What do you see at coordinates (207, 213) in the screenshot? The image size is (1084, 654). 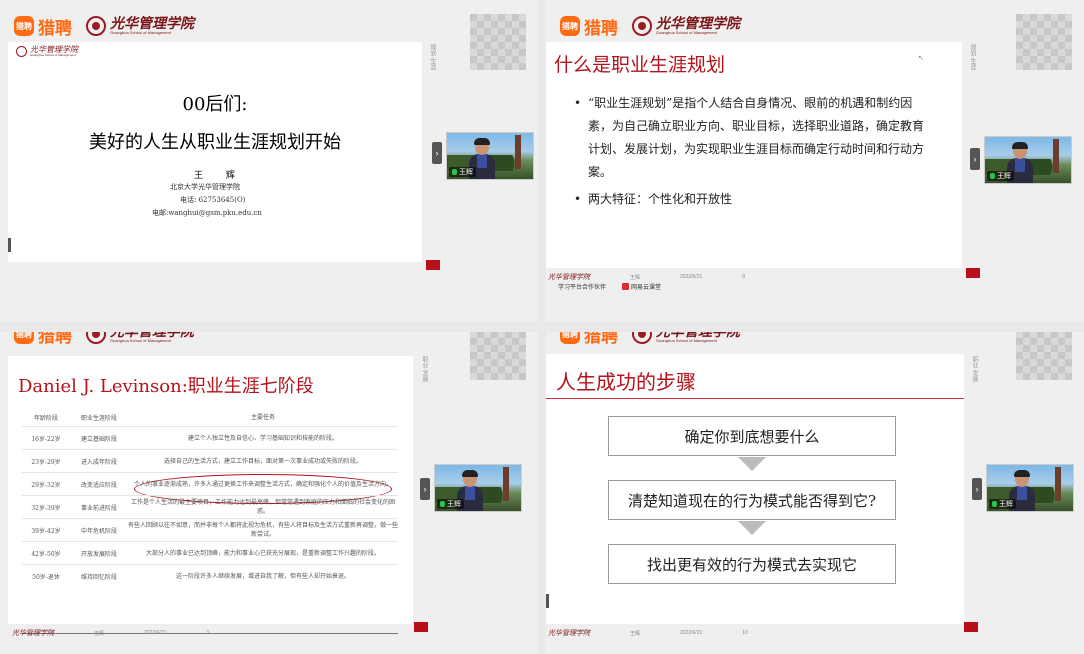 I see `email: 电邮:wanghui@gsm.pku.edu.cn` at bounding box center [207, 213].